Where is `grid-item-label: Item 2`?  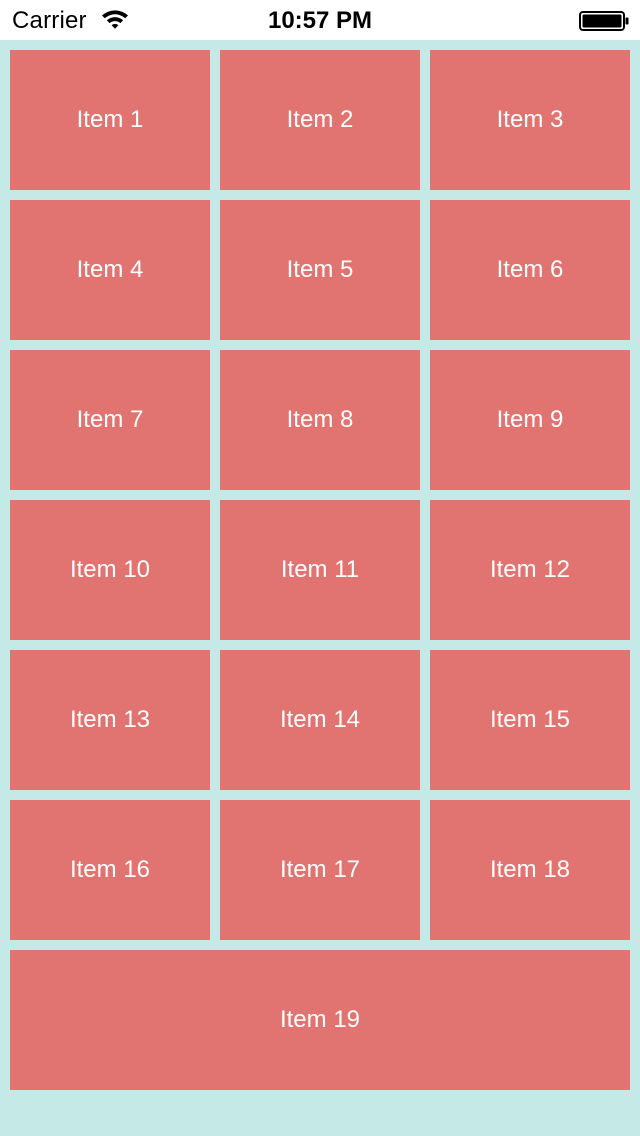 grid-item-label: Item 2 is located at coordinates (320, 119).